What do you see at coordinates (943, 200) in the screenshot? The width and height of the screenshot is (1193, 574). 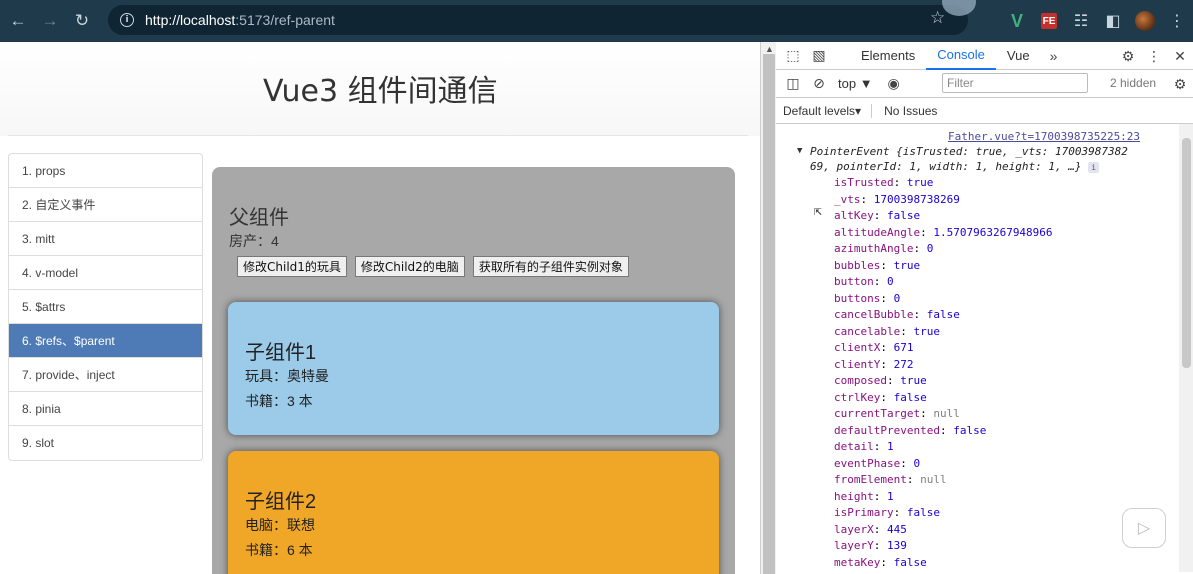 I see `property-row: _vts: 1700398738269` at bounding box center [943, 200].